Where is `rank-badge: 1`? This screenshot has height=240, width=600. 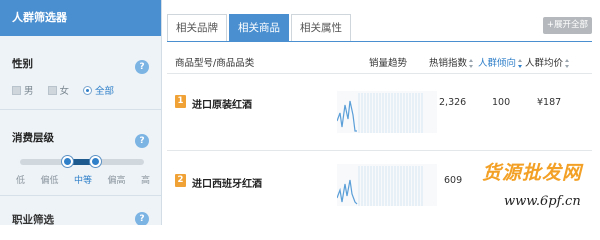
rank-badge: 1 is located at coordinates (180, 101).